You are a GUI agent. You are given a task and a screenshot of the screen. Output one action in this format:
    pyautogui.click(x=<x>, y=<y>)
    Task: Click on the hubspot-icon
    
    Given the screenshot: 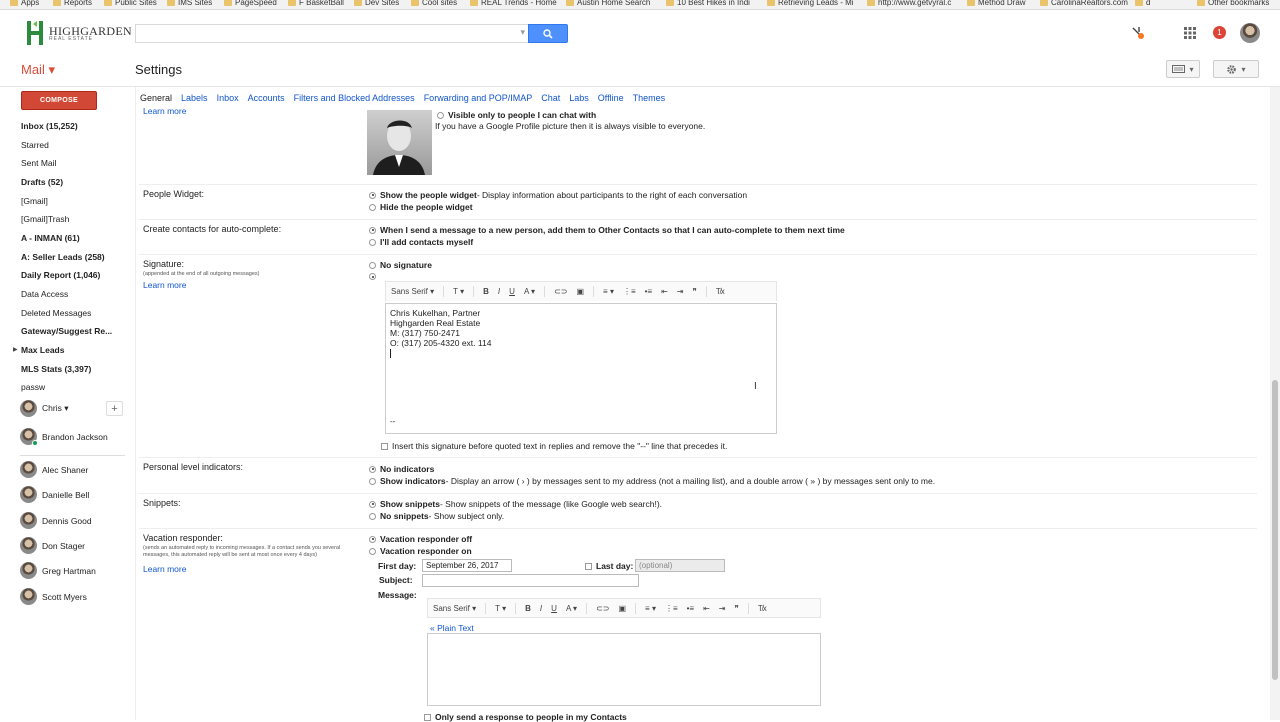 What is the action you would take?
    pyautogui.click(x=1139, y=35)
    